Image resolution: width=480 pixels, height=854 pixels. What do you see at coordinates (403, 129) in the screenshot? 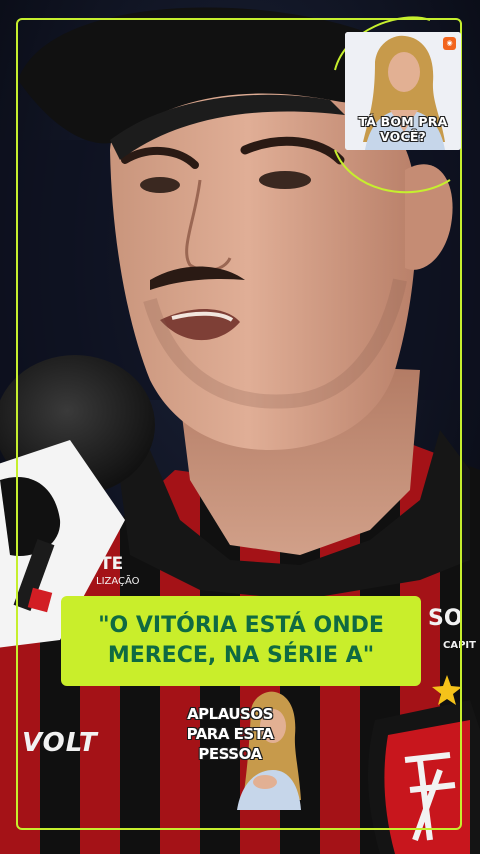
I see `pip-caption: TÁ BOM PRA VOCÊ?` at bounding box center [403, 129].